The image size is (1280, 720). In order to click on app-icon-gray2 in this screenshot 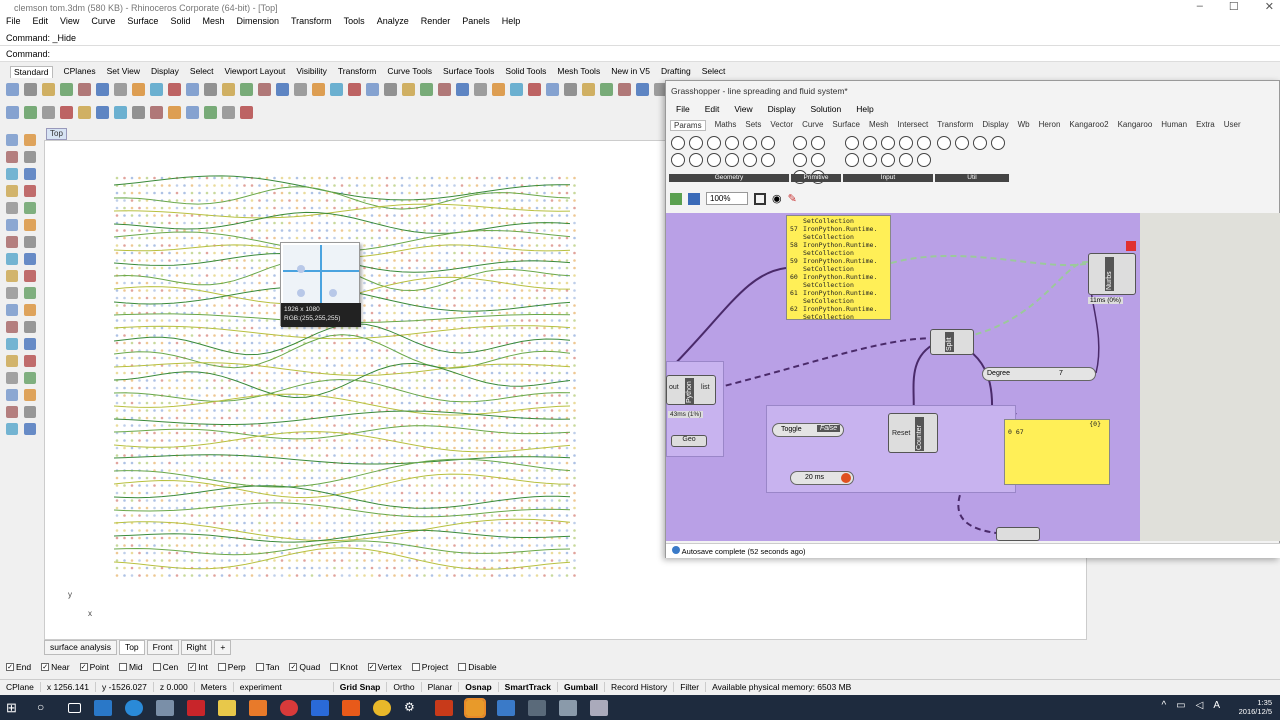, I will do `click(599, 707)`.